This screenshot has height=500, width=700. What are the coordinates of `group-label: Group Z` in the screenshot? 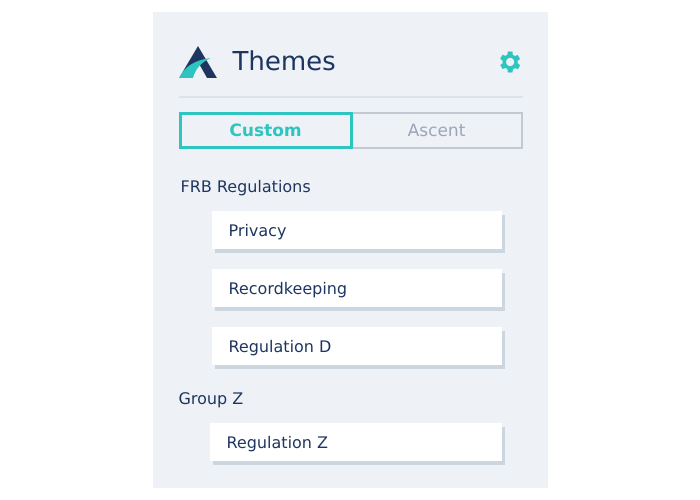 It's located at (211, 398).